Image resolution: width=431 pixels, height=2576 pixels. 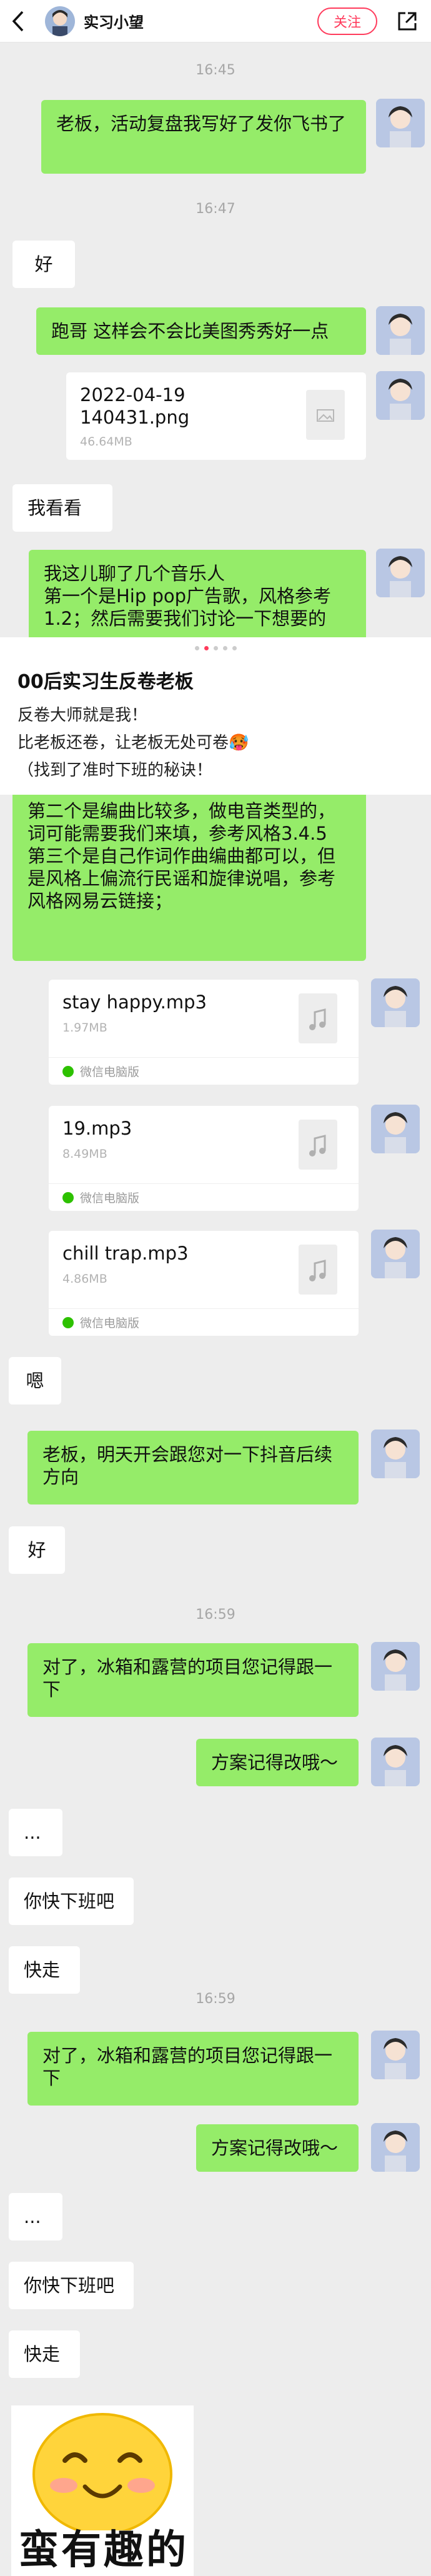 I want to click on timestamp: 16:45, so click(x=215, y=70).